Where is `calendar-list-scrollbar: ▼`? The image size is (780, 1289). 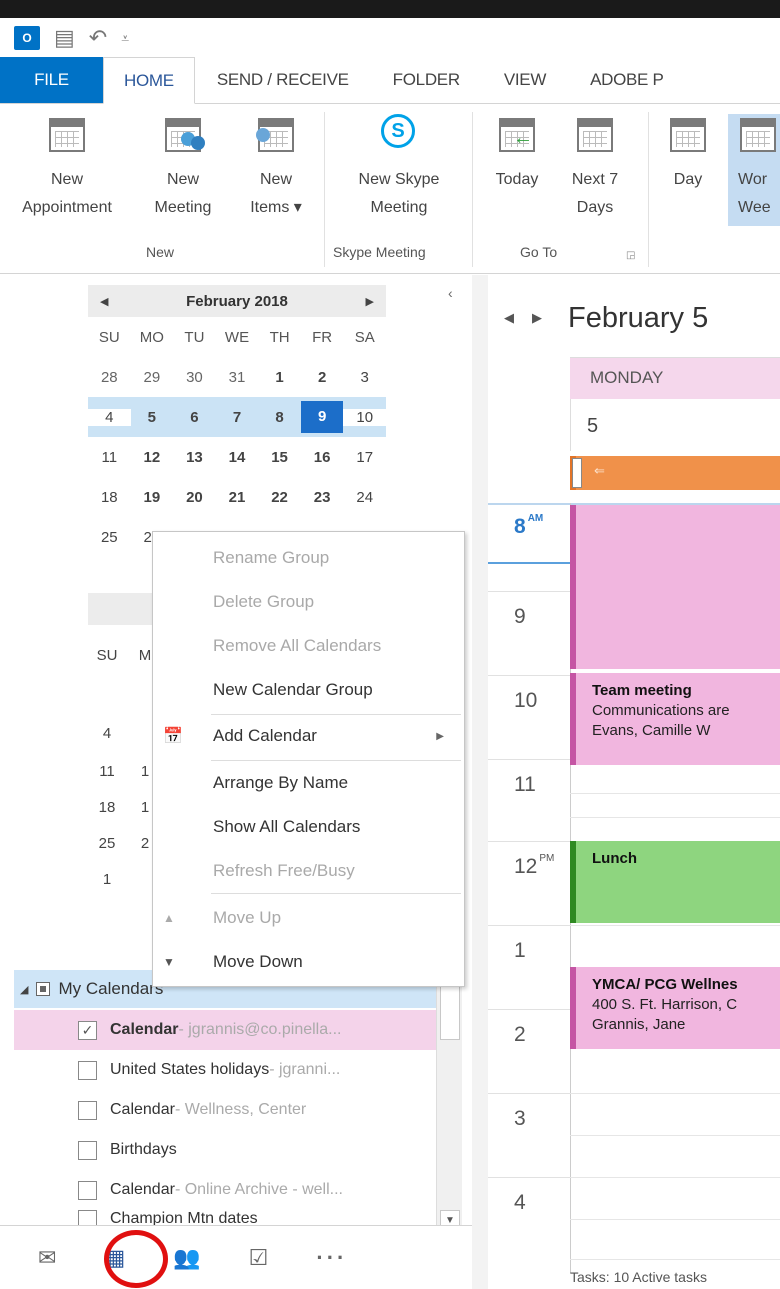
calendar-list-scrollbar: ▼ is located at coordinates (449, 1107).